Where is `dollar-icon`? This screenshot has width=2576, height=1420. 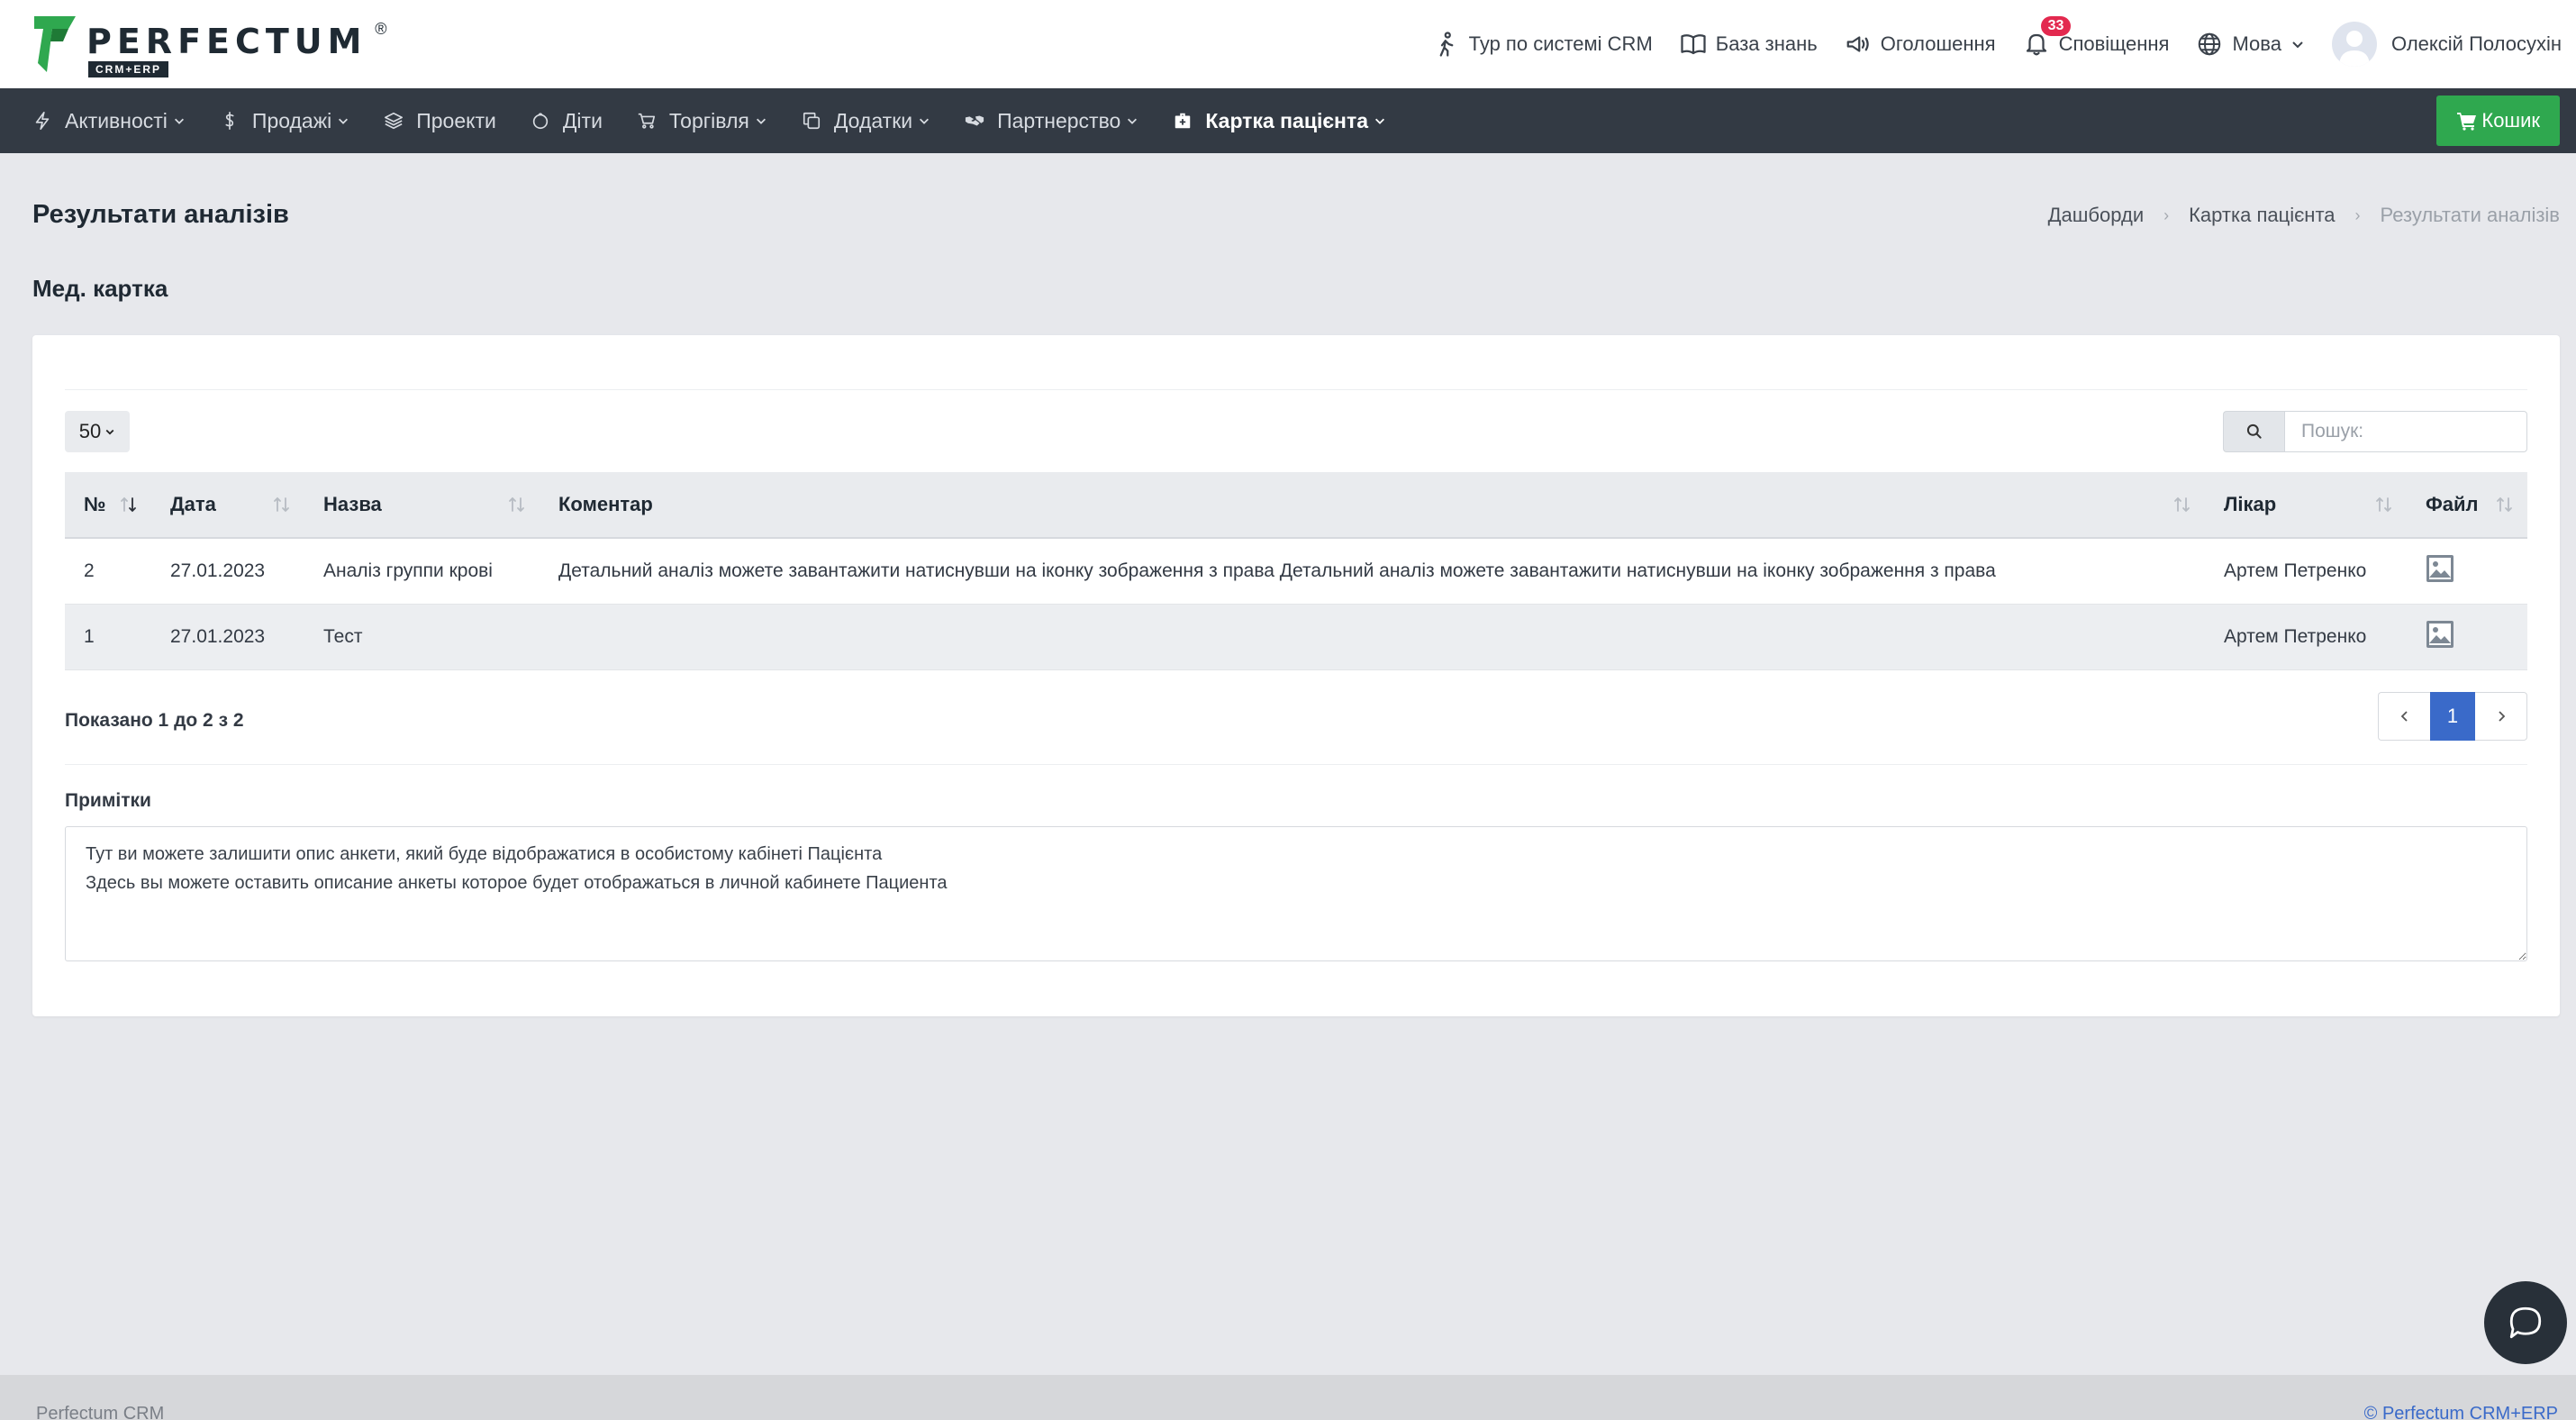 dollar-icon is located at coordinates (229, 121).